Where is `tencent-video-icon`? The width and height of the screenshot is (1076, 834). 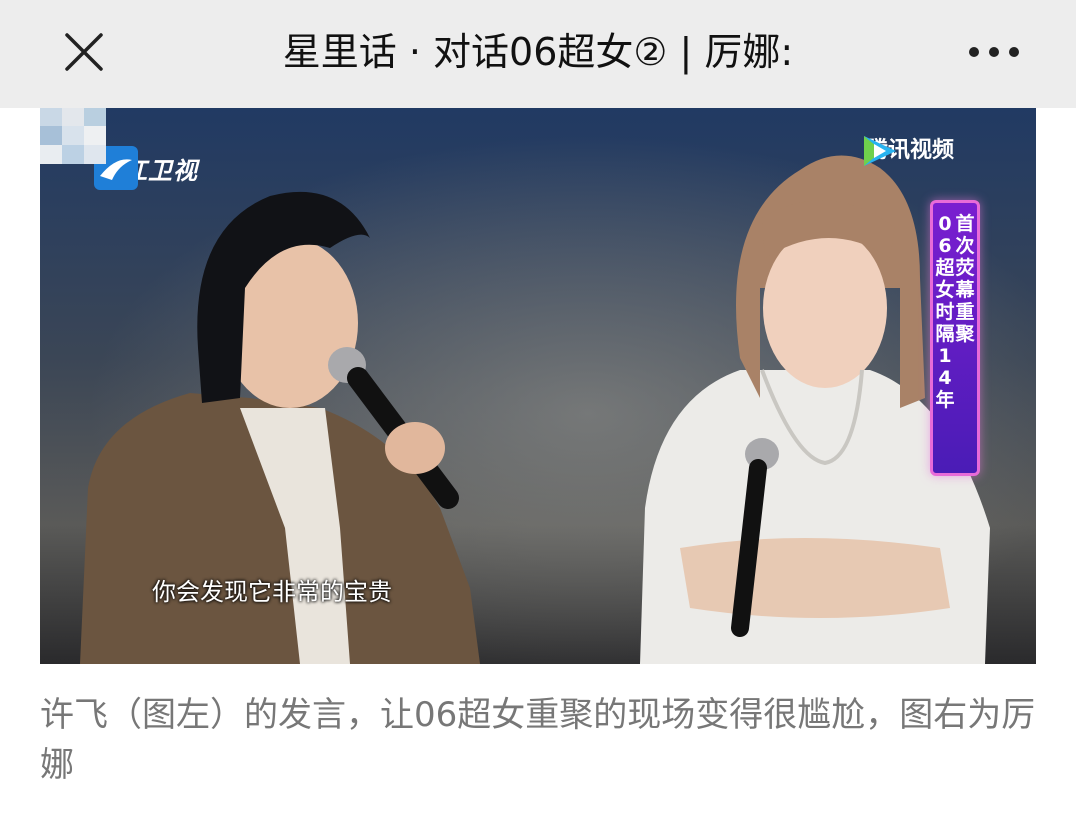 tencent-video-icon is located at coordinates (880, 151).